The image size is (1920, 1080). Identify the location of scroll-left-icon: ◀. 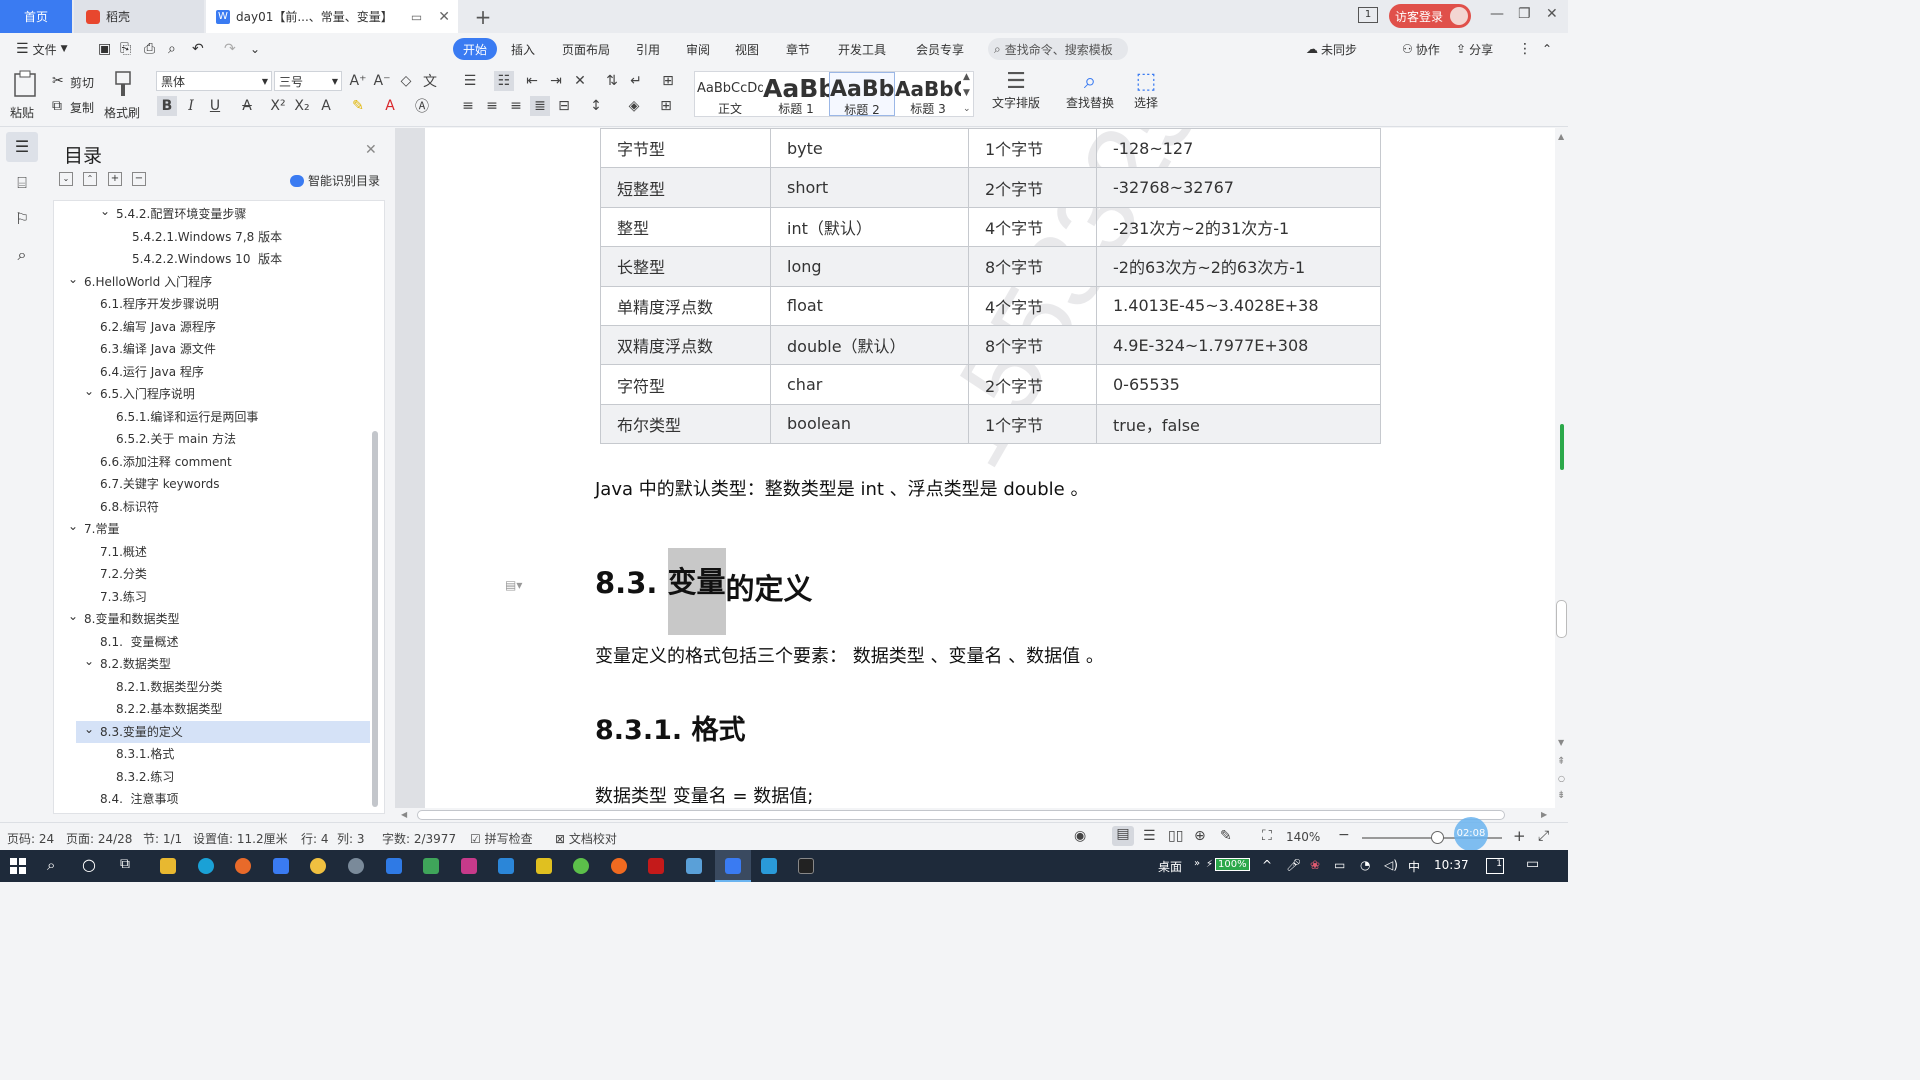
(404, 814).